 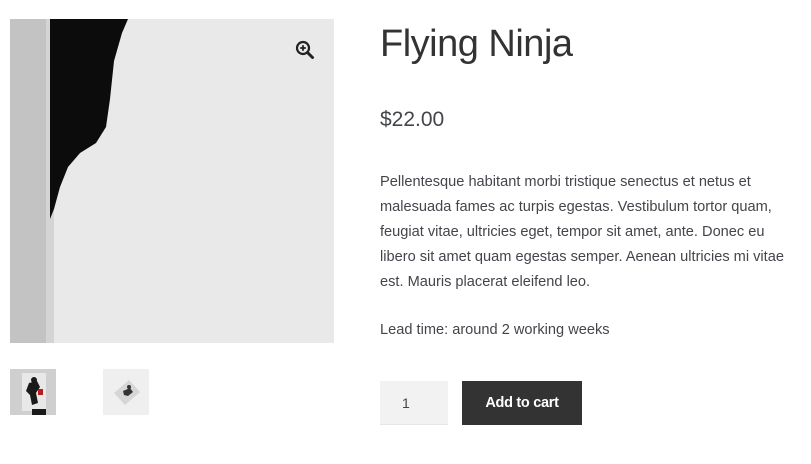 What do you see at coordinates (476, 44) in the screenshot?
I see `product-title: Flying Ninja` at bounding box center [476, 44].